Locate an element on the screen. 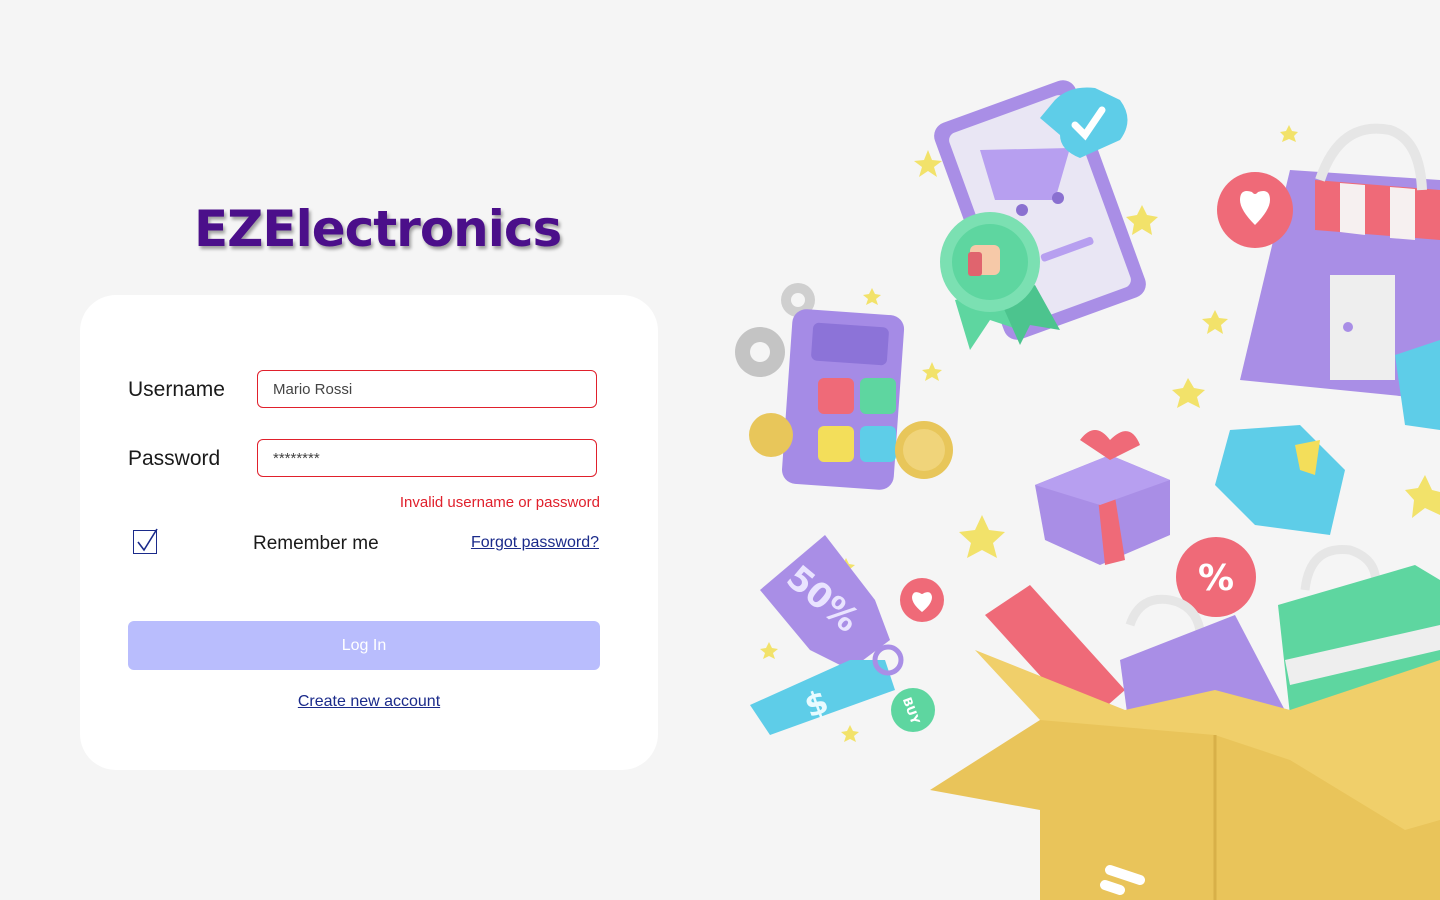 The width and height of the screenshot is (1440, 900). password-input is located at coordinates (427, 458).